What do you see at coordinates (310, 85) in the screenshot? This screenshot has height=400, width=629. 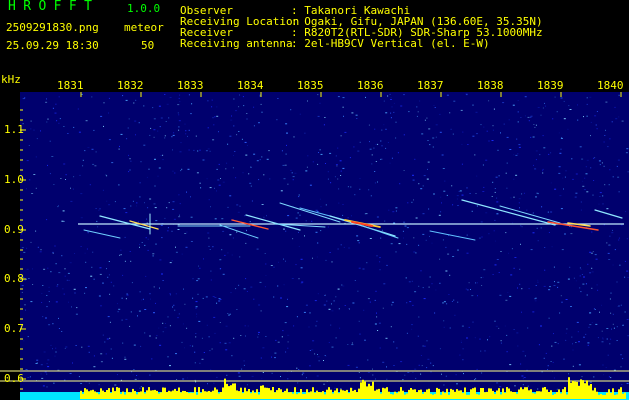 I see `x-tick-label: 1835` at bounding box center [310, 85].